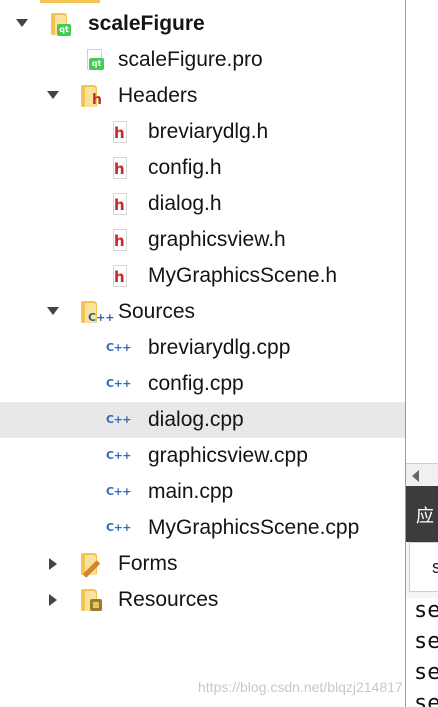 This screenshot has height=707, width=438. Describe the element at coordinates (185, 167) in the screenshot. I see `header-file-label: config.h` at that location.